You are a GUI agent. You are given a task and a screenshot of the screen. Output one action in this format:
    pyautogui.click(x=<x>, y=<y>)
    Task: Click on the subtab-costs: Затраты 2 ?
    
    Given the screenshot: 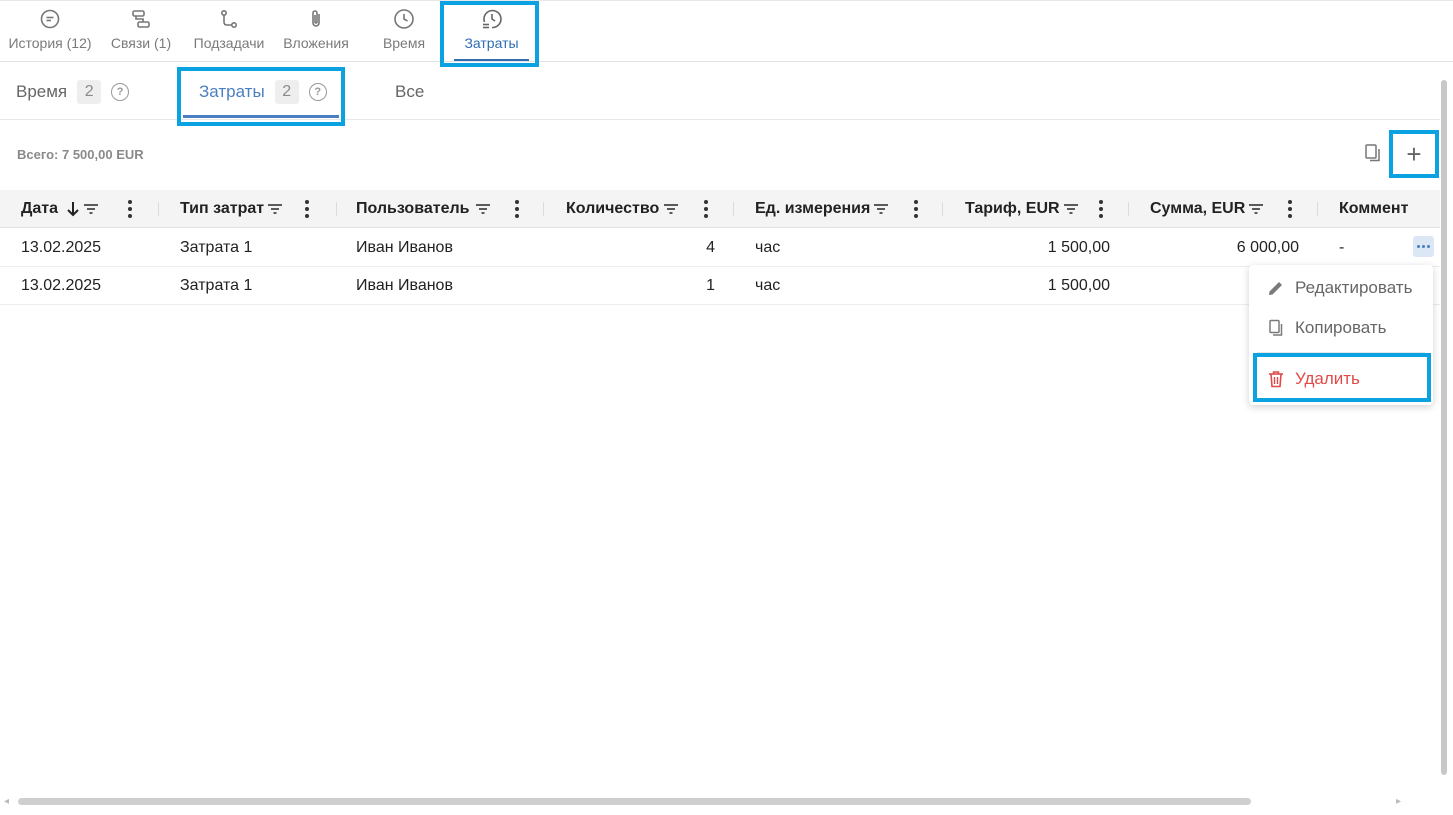 What is the action you would take?
    pyautogui.click(x=263, y=92)
    